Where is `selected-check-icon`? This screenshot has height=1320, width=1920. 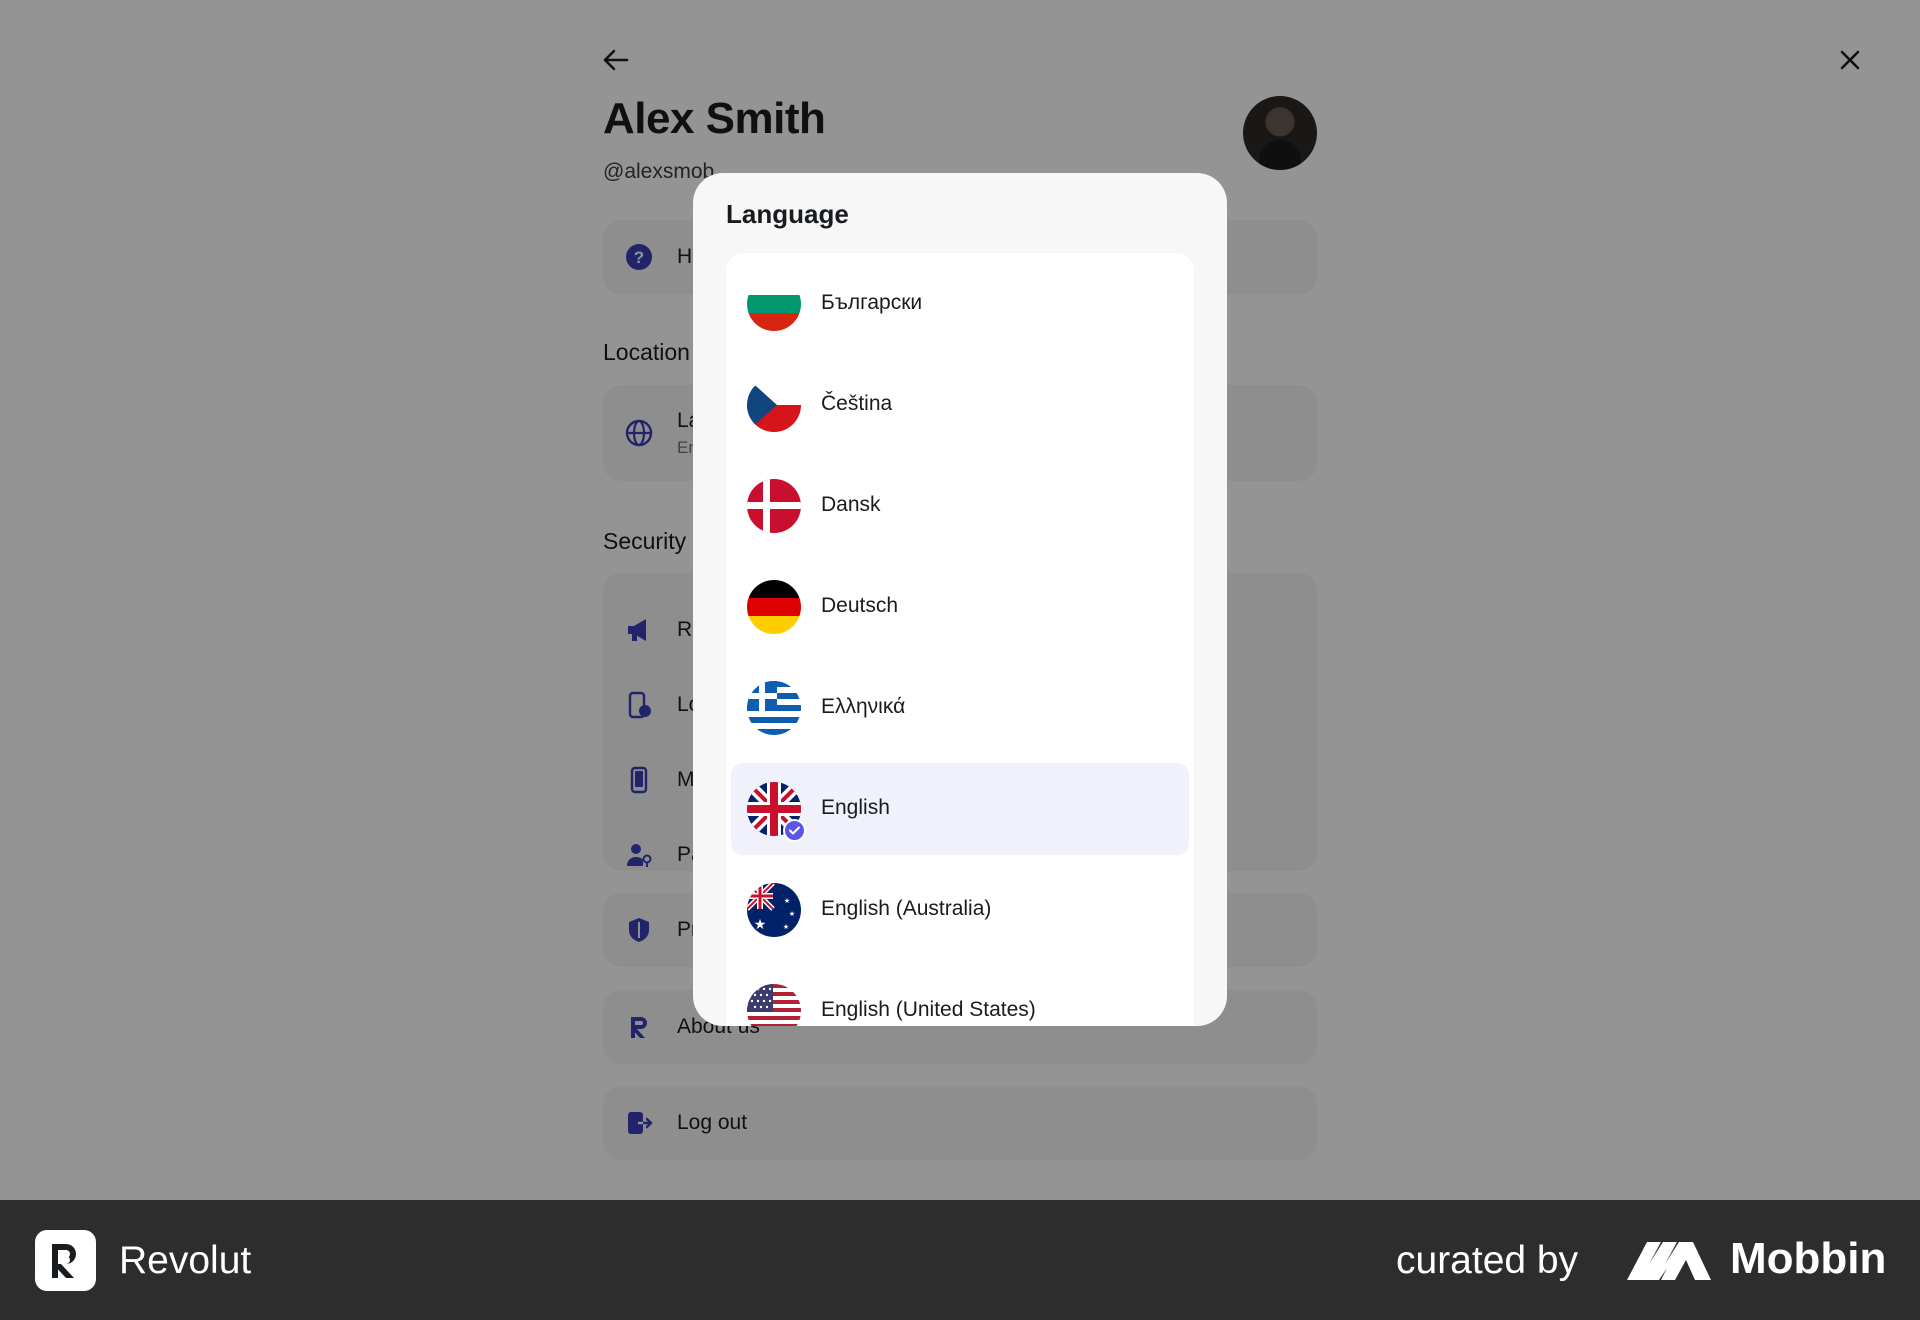 selected-check-icon is located at coordinates (794, 830).